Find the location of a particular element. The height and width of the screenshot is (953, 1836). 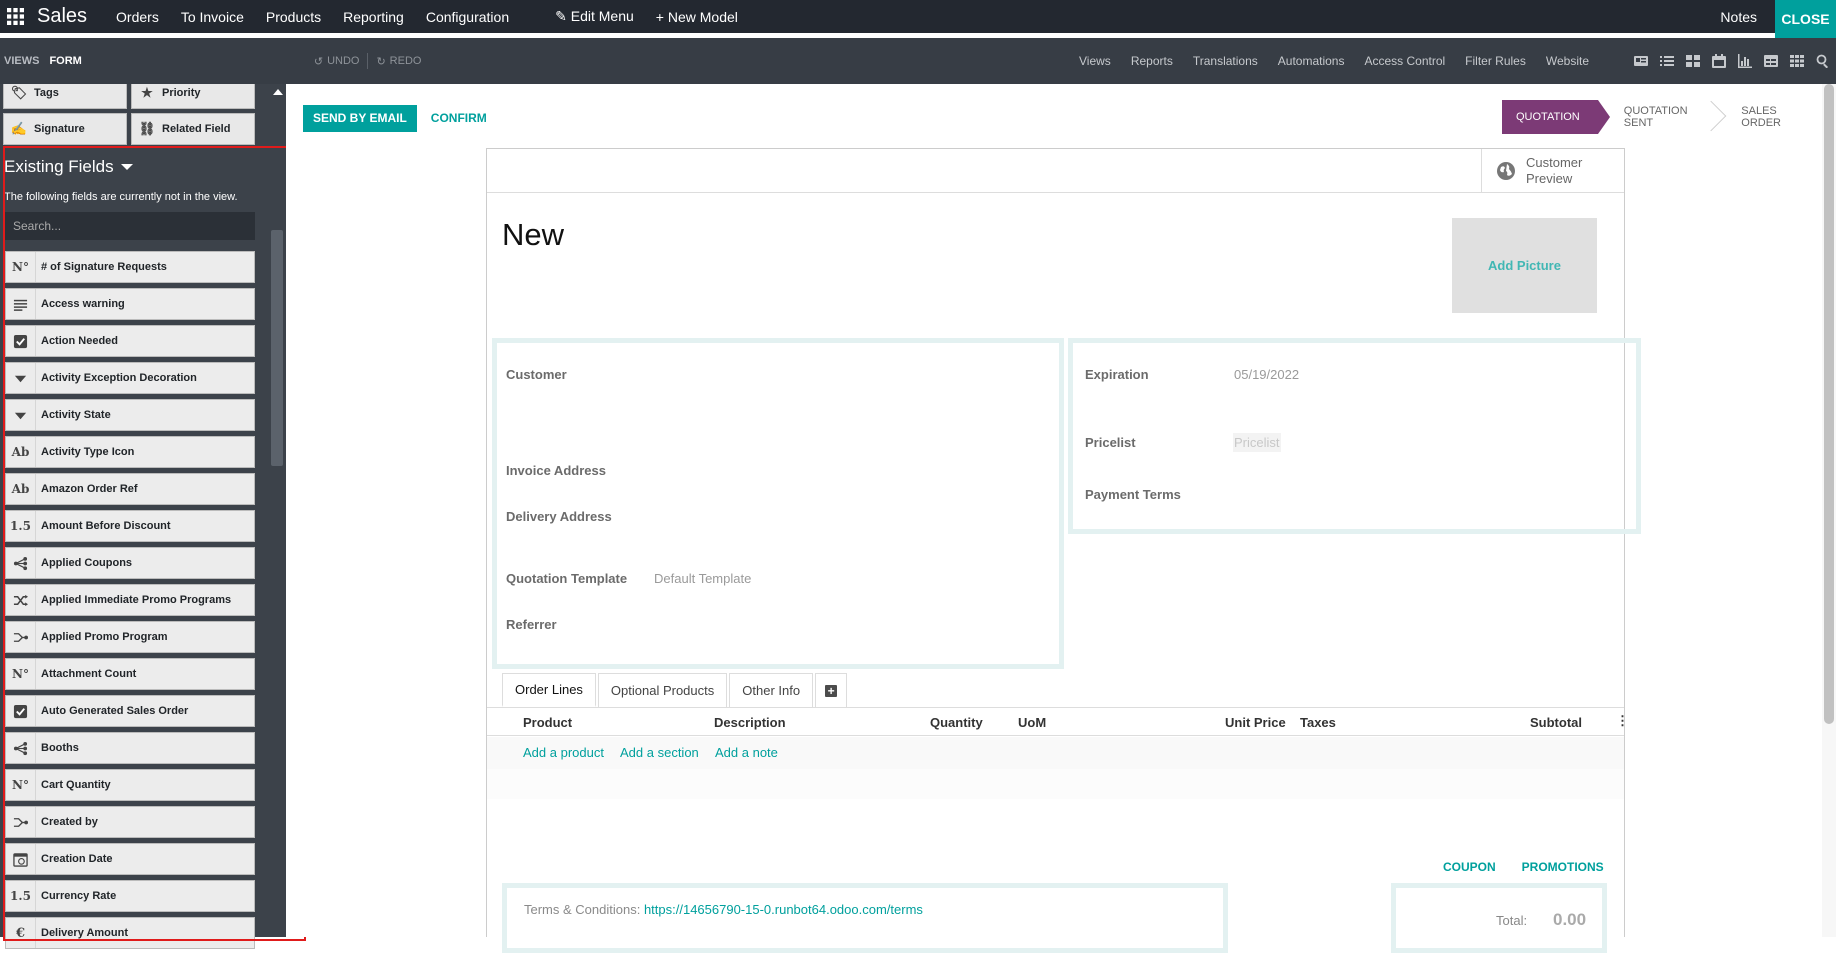

component-priority: ★ Priority is located at coordinates (193, 96).